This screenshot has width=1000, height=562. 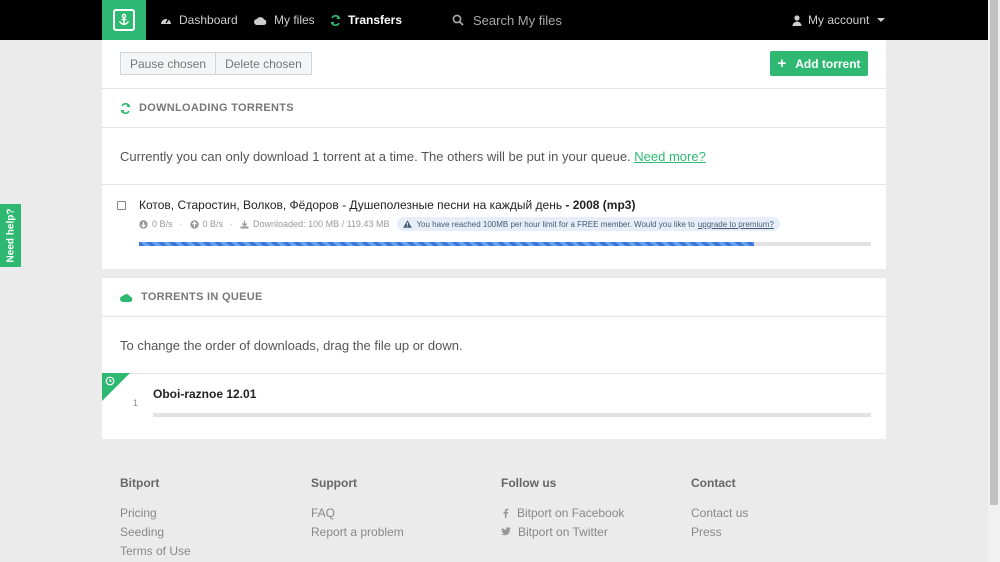 I want to click on downloaded-value: Downloaded: 100 MB / 119.43 MB, so click(x=321, y=224).